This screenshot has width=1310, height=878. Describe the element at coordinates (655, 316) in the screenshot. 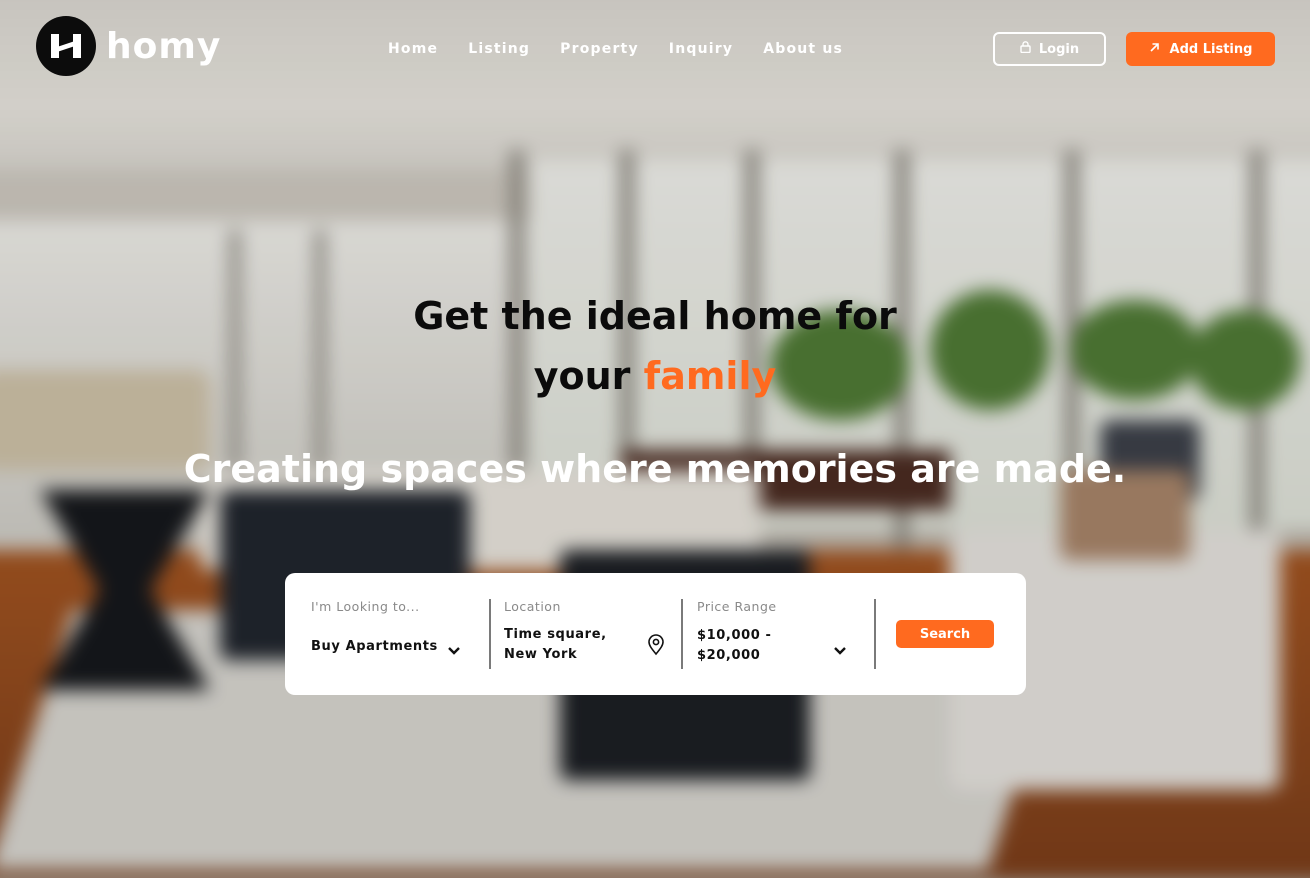

I see `hero-title-line1: Get the ideal home for` at that location.